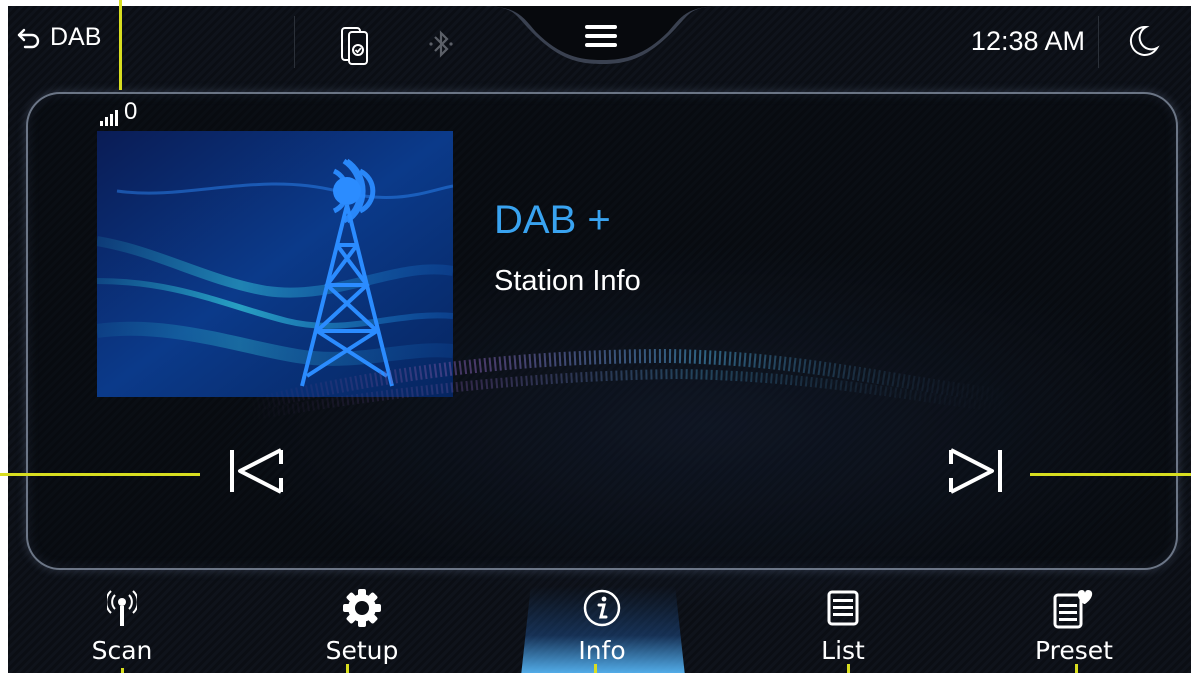 The width and height of the screenshot is (1191, 673). I want to click on nav-label: Info, so click(602, 650).